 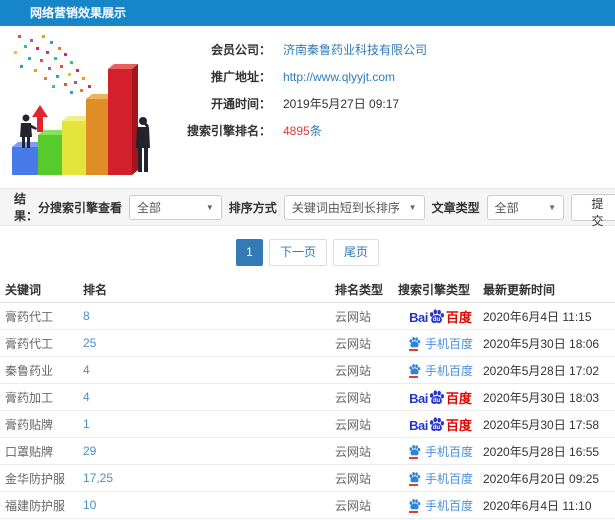 I want to click on rank-count-value: 4895条, so click(x=302, y=130).